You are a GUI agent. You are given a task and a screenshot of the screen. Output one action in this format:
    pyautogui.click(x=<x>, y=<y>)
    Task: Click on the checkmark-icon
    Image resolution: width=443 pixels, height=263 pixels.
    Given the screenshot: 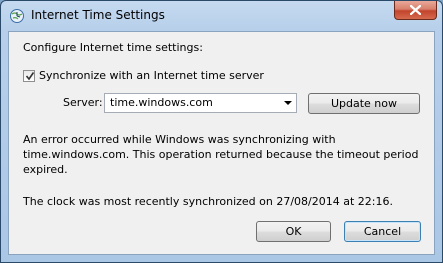 What is the action you would take?
    pyautogui.click(x=30, y=76)
    